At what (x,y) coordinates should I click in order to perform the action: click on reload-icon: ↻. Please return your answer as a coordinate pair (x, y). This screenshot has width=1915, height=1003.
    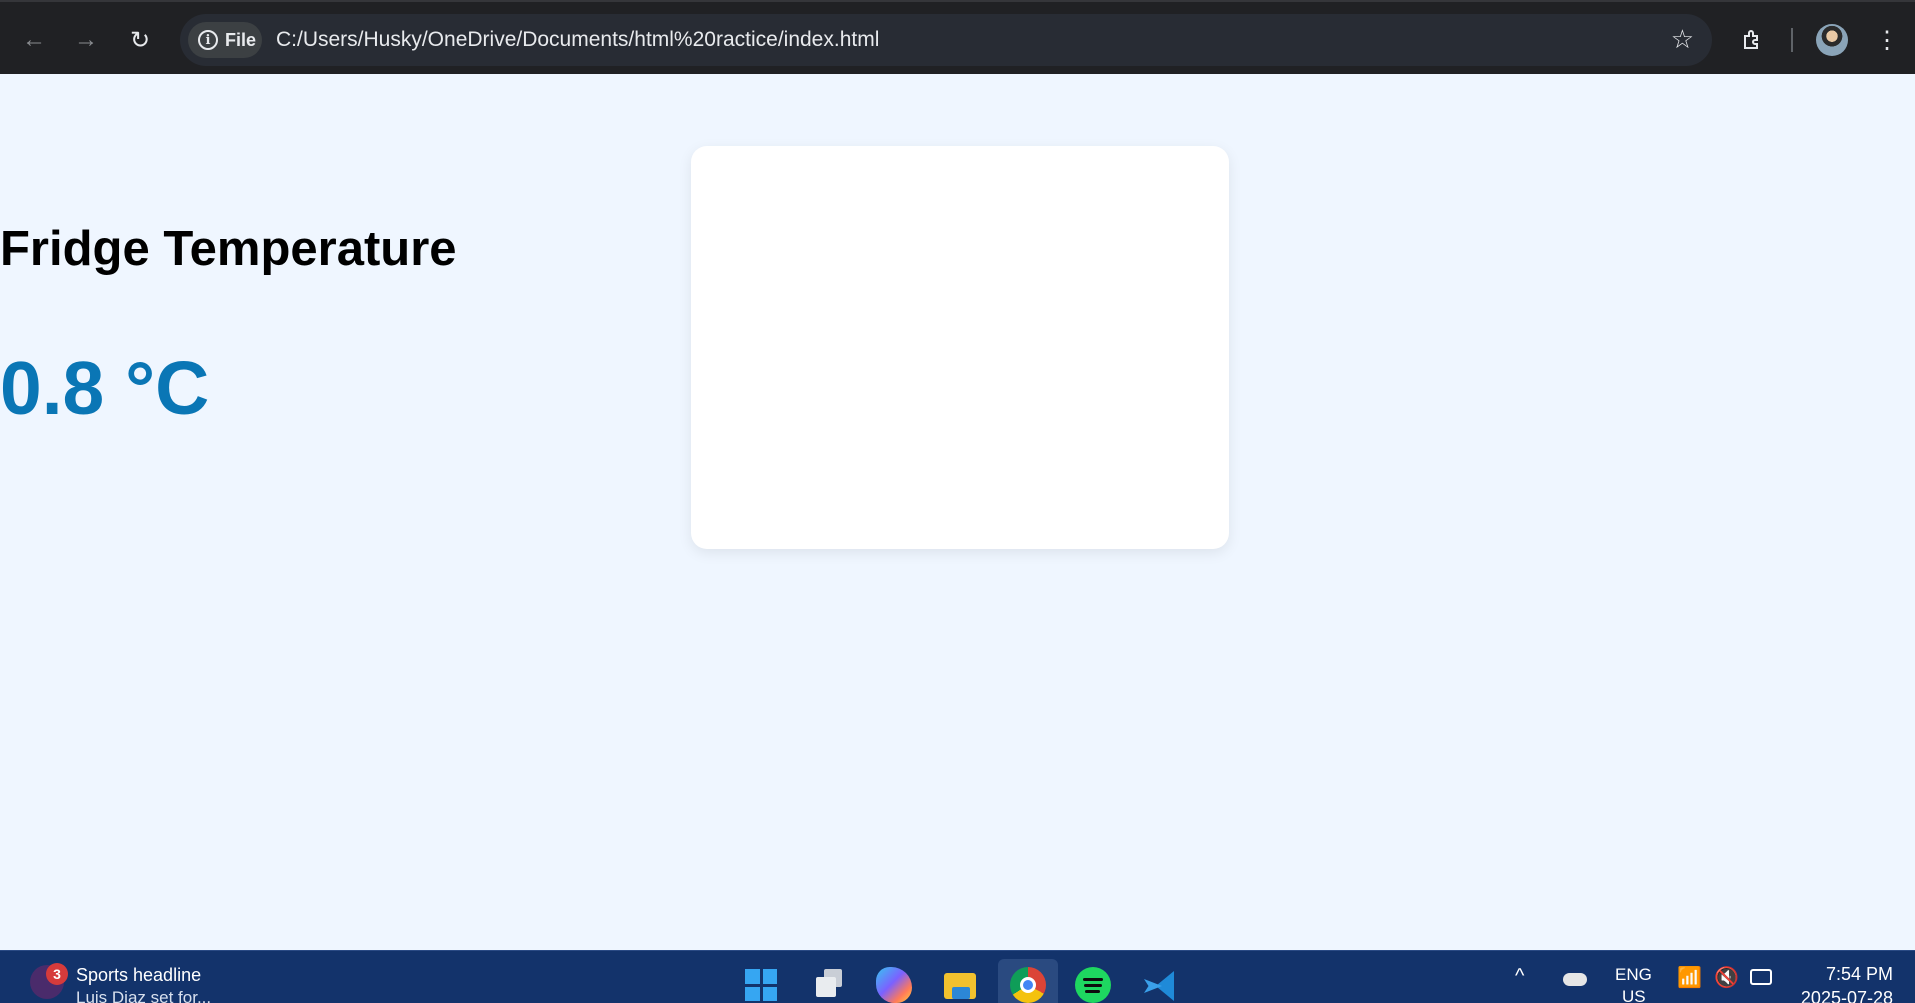
    Looking at the image, I should click on (140, 40).